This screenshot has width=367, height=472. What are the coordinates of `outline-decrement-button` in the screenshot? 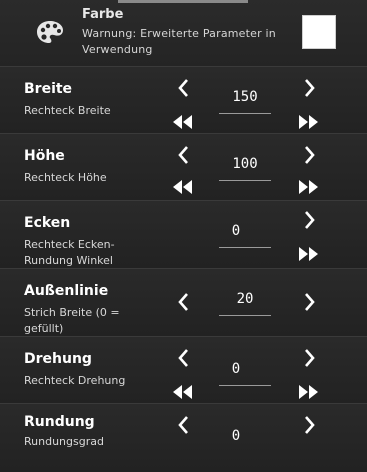 It's located at (184, 302).